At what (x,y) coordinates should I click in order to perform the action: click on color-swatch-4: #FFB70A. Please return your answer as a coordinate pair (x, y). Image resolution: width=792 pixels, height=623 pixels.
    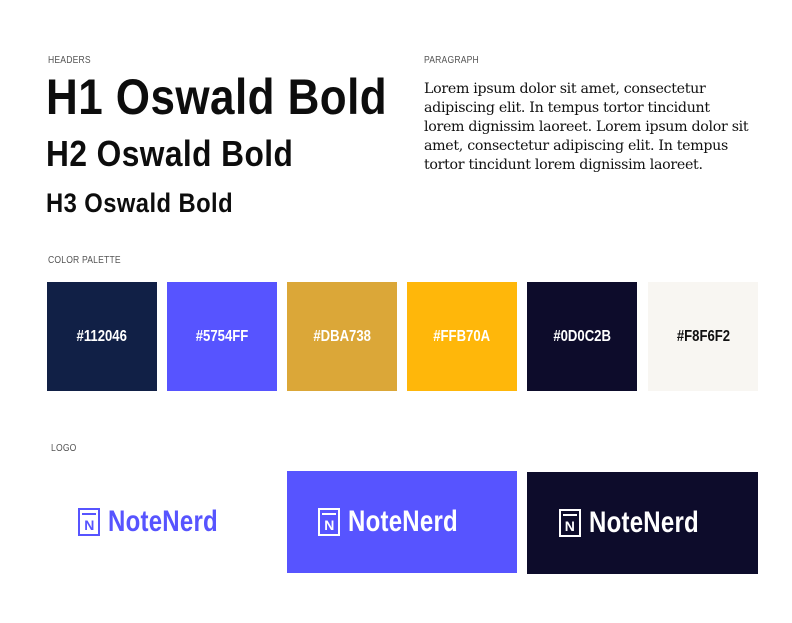
    Looking at the image, I should click on (462, 336).